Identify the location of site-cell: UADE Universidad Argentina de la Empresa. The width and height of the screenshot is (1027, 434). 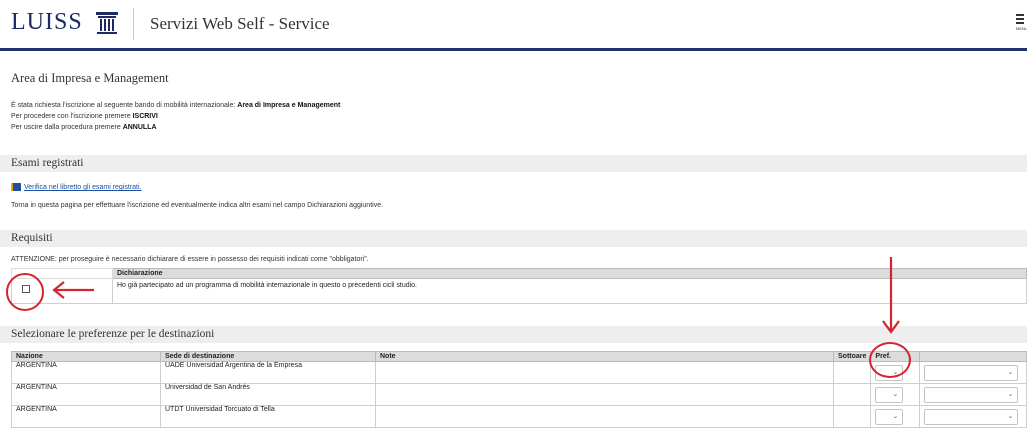
(268, 372).